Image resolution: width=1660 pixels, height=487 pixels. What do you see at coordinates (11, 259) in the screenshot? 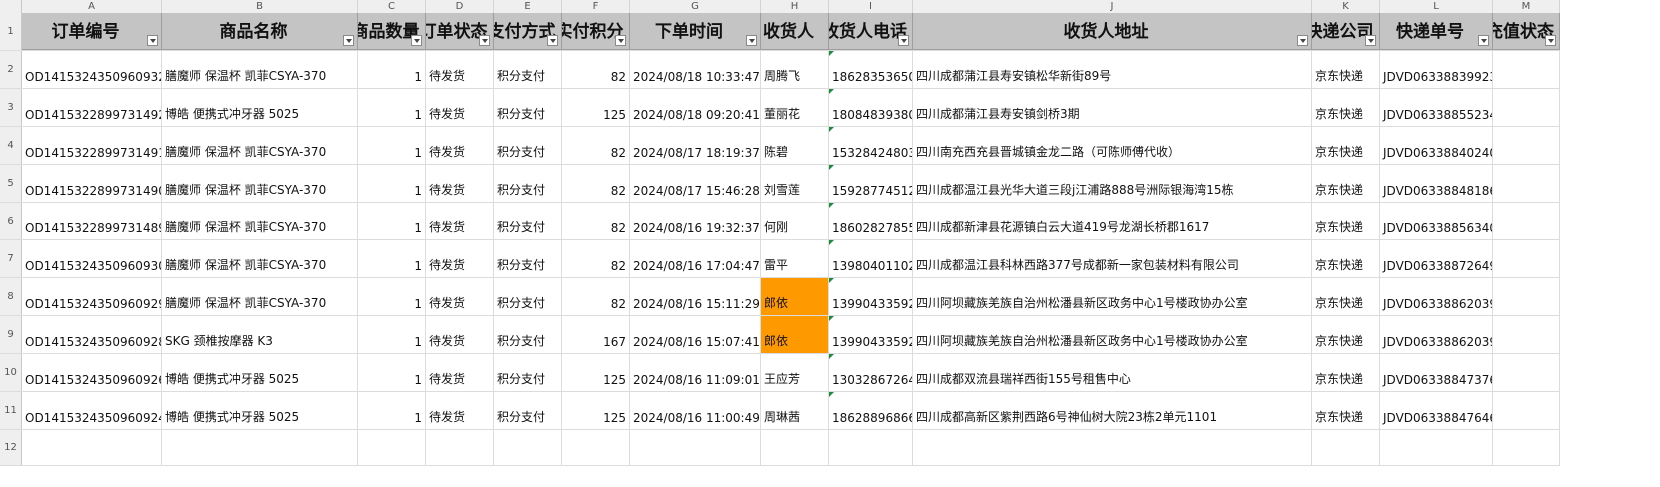
I see `row-number: 7` at bounding box center [11, 259].